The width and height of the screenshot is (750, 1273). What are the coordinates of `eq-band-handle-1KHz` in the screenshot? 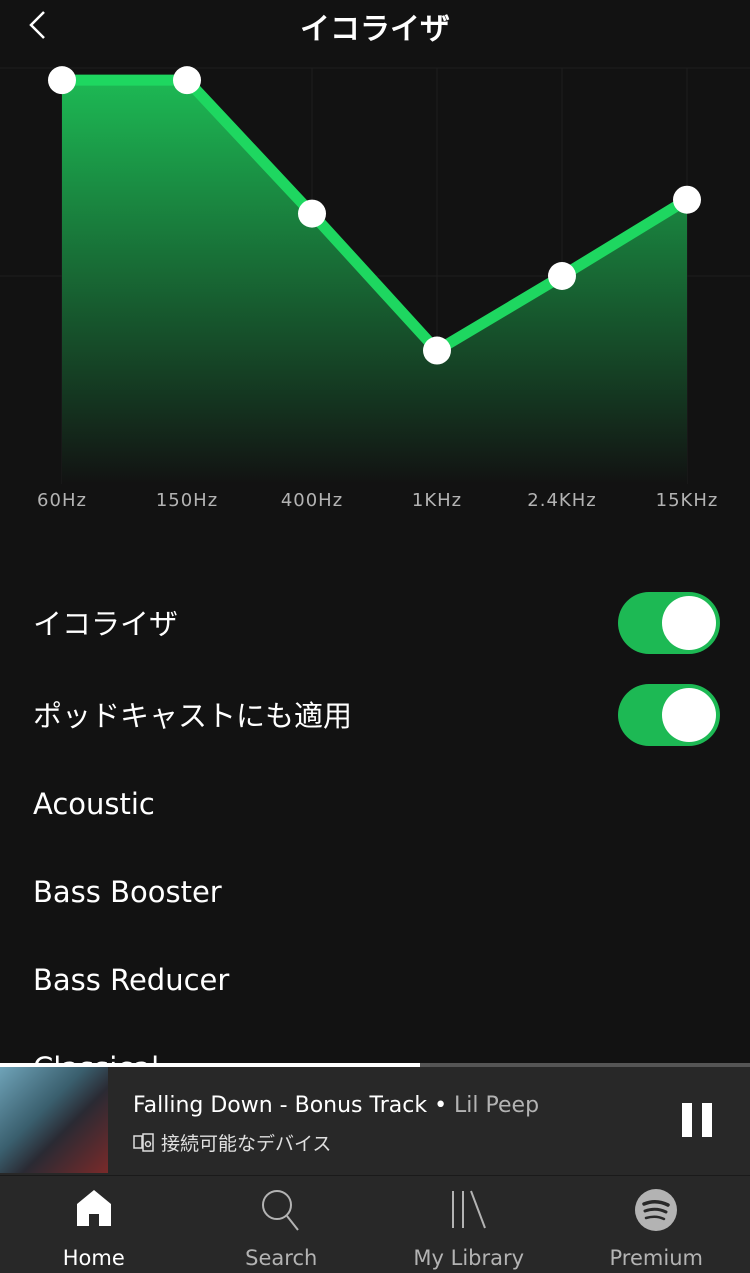 It's located at (437, 350).